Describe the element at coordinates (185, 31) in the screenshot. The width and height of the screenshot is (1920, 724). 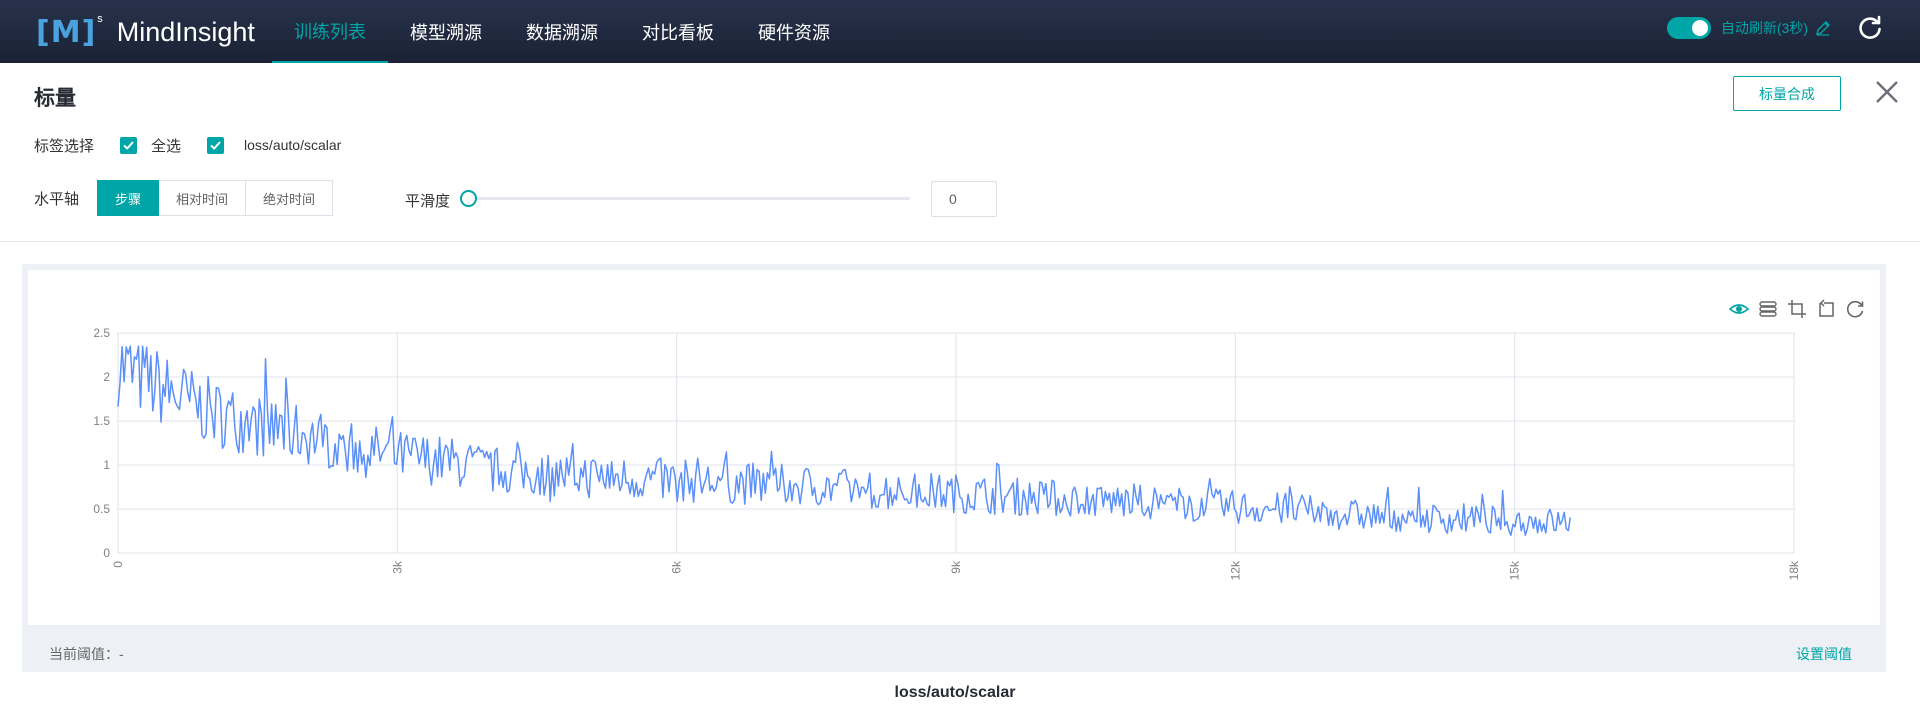
I see `app-name: MindInsight` at that location.